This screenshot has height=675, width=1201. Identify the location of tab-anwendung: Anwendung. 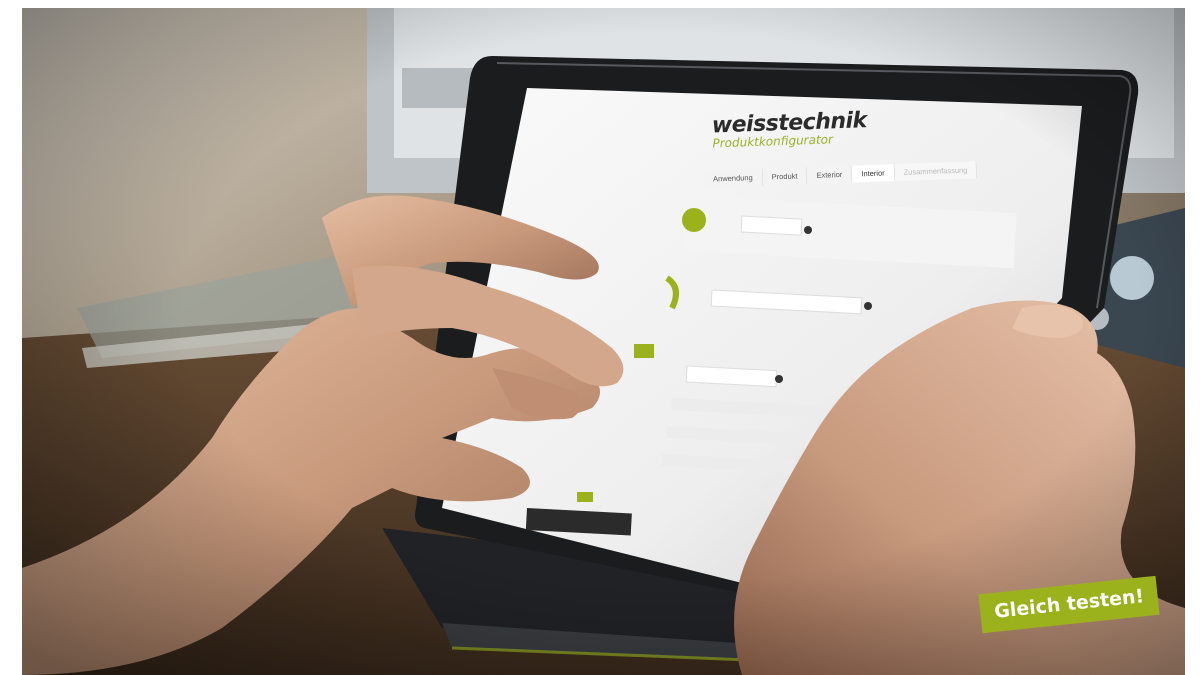
(733, 178).